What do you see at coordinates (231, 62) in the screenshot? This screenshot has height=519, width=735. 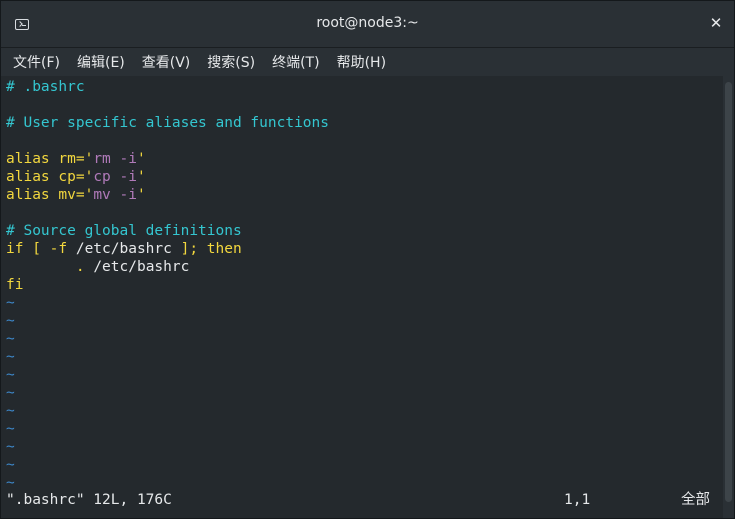 I see `menu-search: 搜索(S)` at bounding box center [231, 62].